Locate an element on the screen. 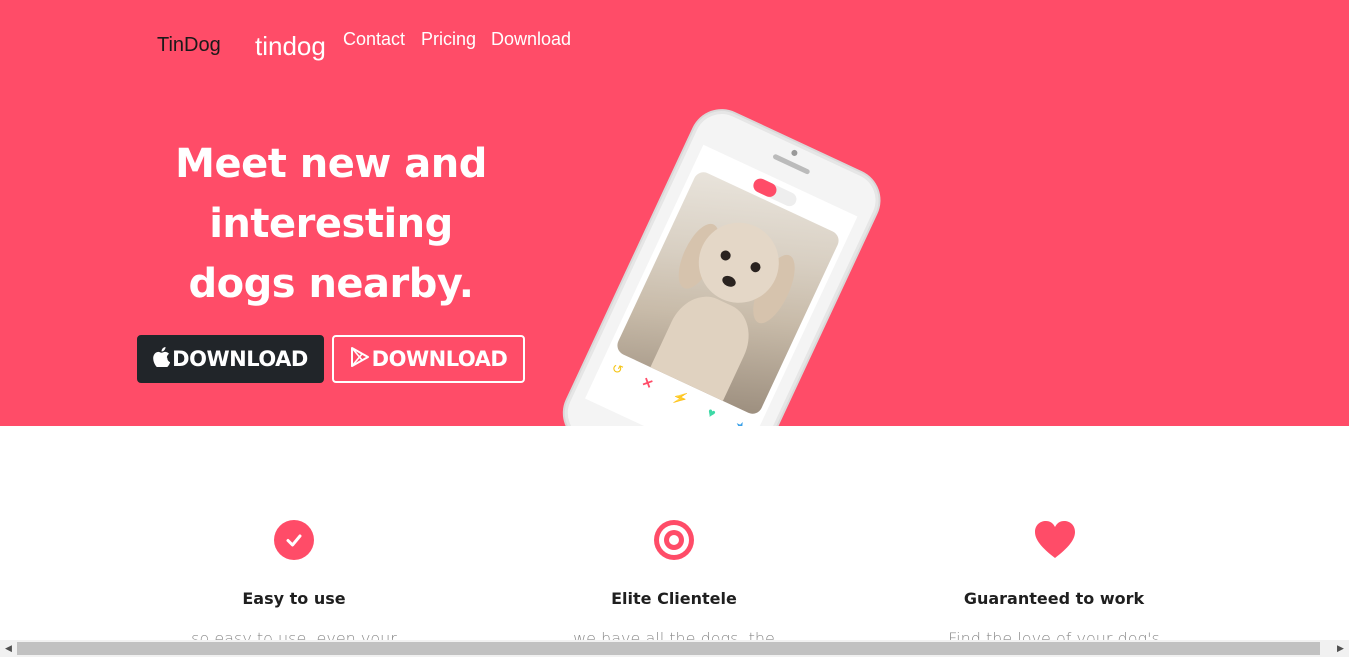  hero-headline: Meet new and interesting dogs nearby. is located at coordinates (331, 224).